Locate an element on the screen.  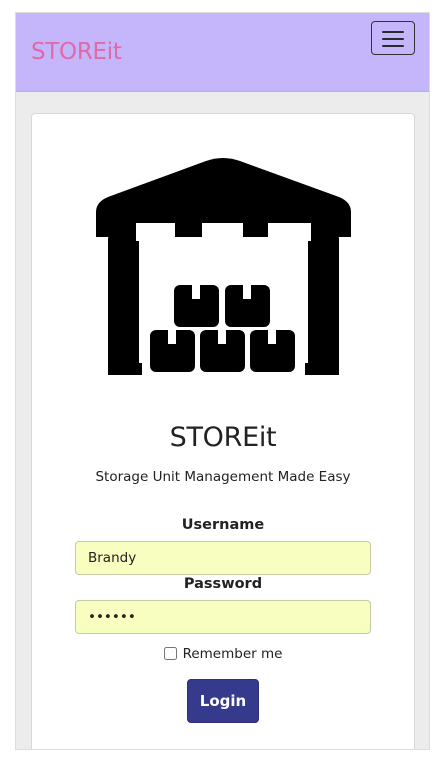
hamburger-menu-icon-middle-bar is located at coordinates (393, 39).